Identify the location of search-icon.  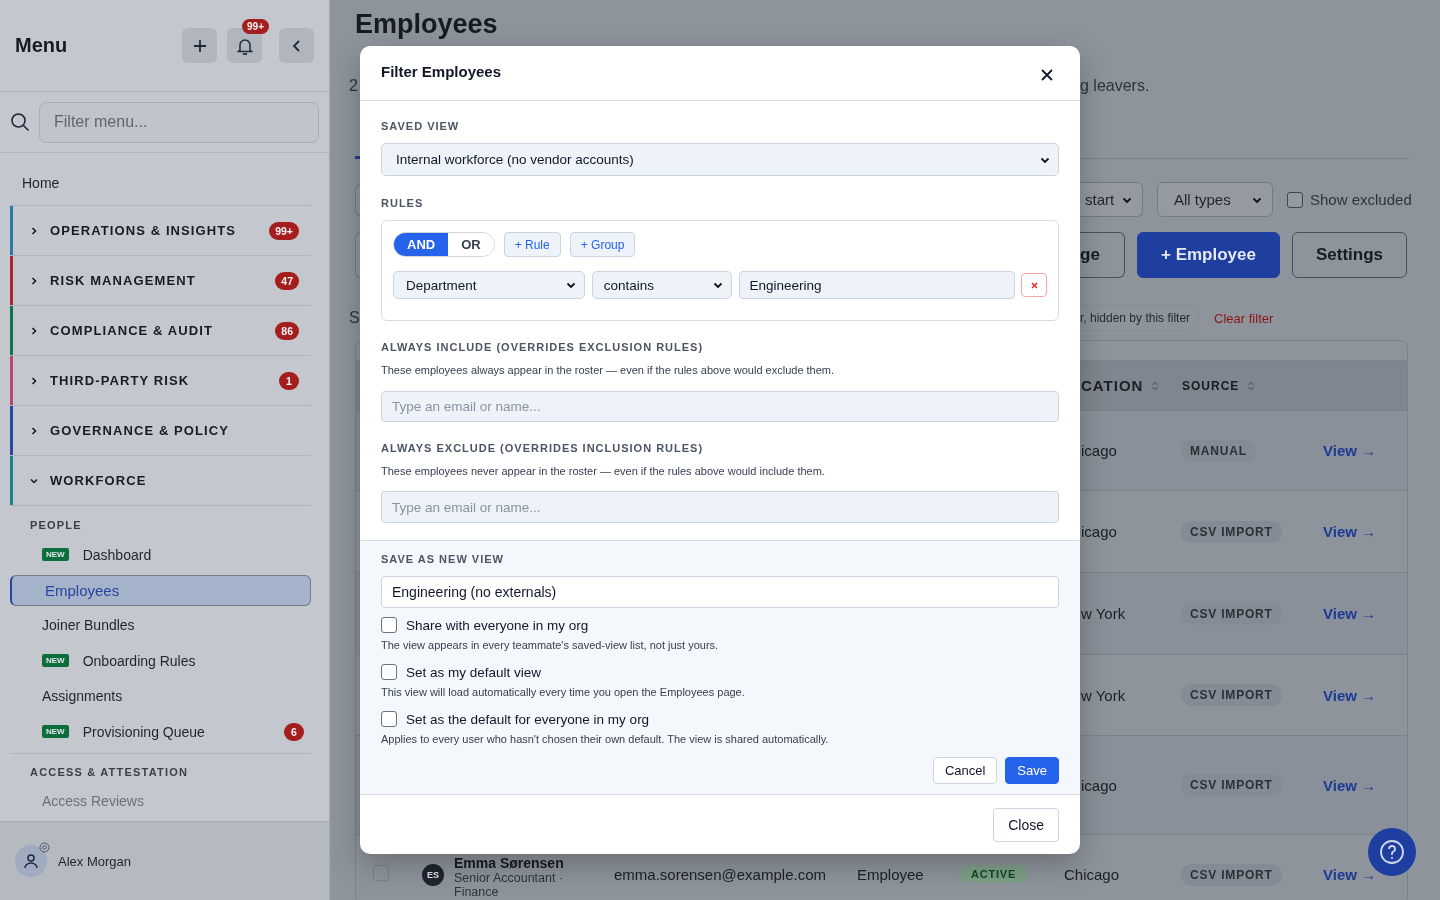
(20, 122).